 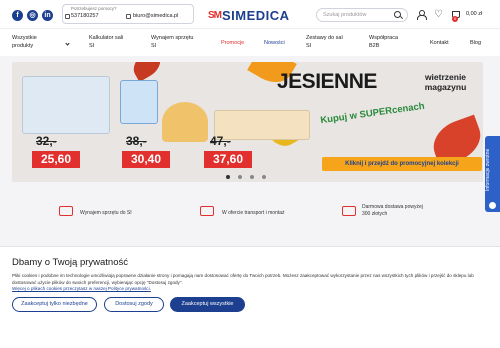 I want to click on nav-sets: Zestawy do sal SI, so click(x=324, y=42).